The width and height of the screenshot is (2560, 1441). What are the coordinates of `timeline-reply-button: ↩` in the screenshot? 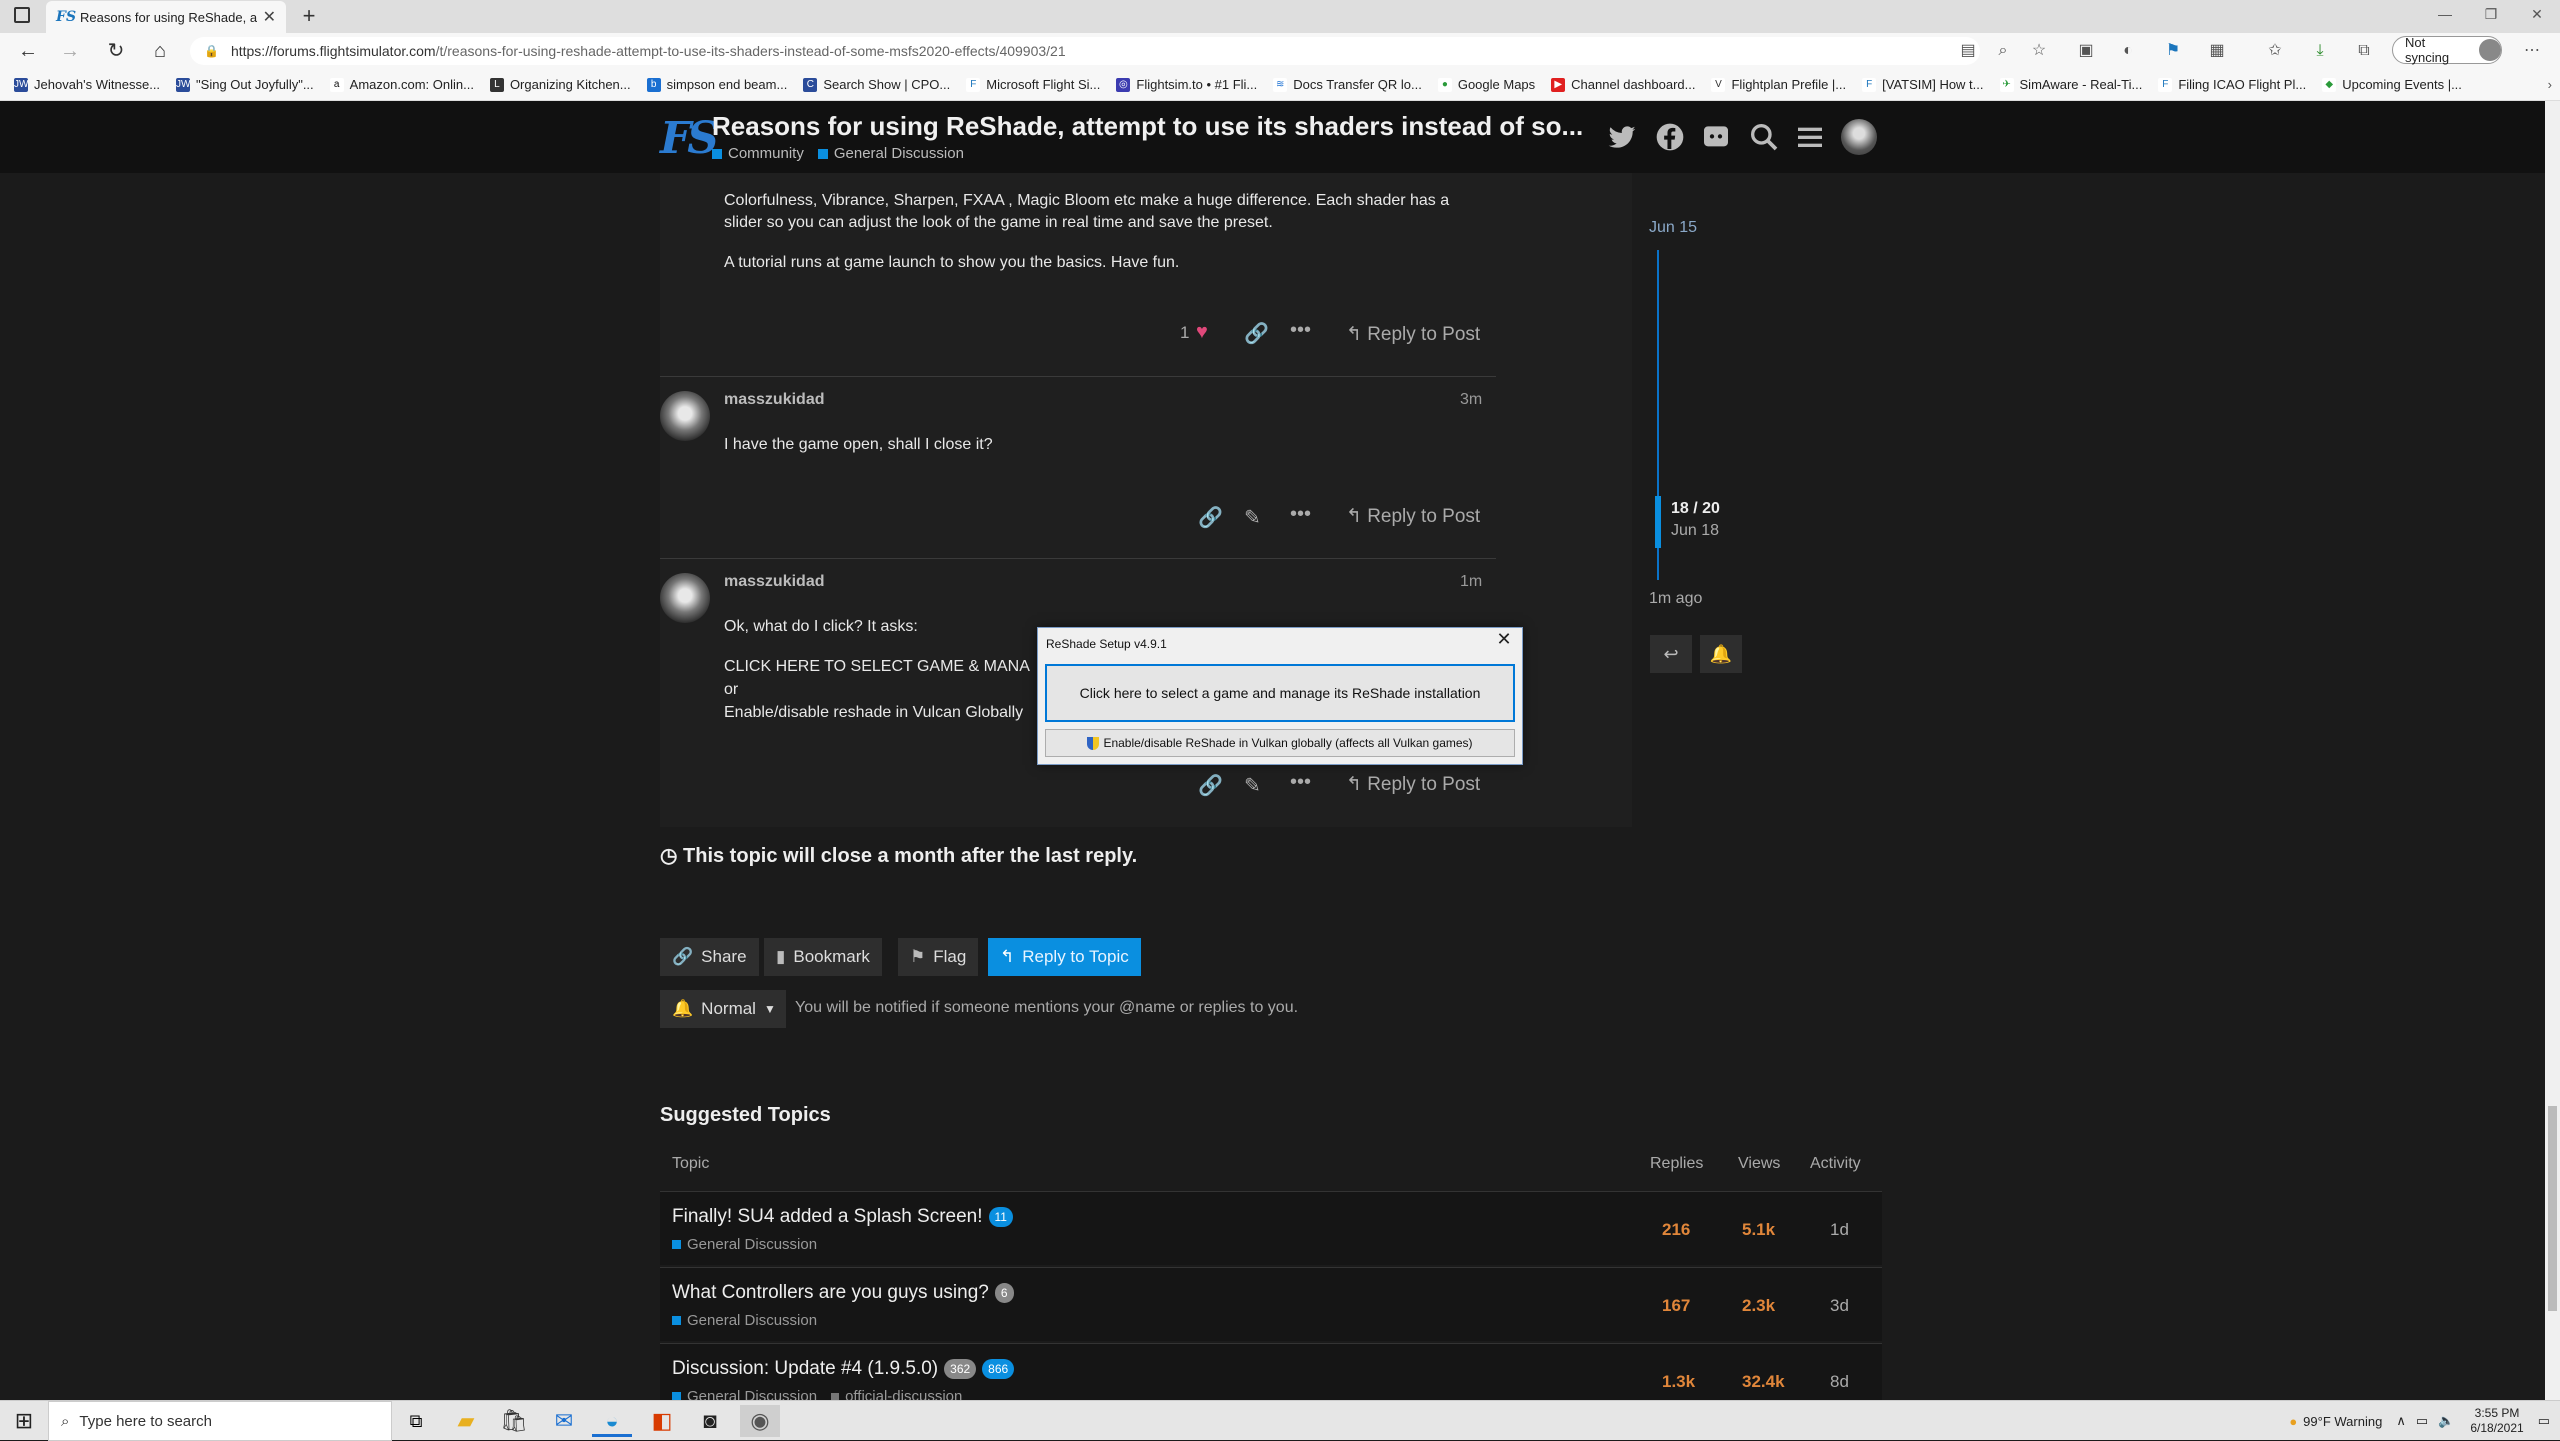 It's located at (1671, 654).